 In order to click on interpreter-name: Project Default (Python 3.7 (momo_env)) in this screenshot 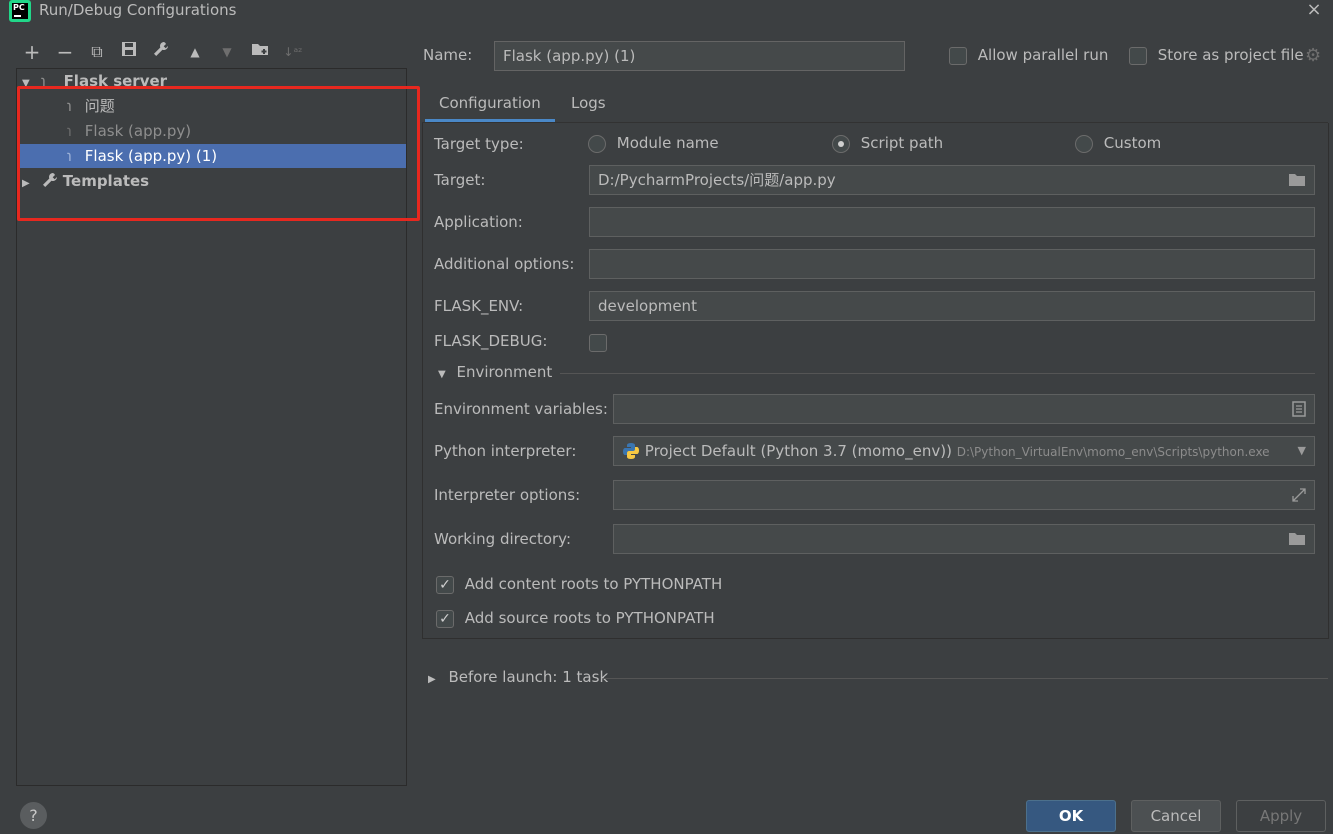, I will do `click(798, 451)`.